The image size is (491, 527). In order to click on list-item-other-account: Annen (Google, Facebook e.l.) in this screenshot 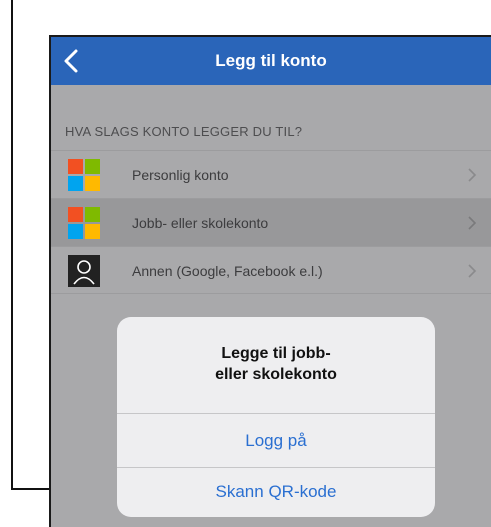, I will do `click(271, 270)`.